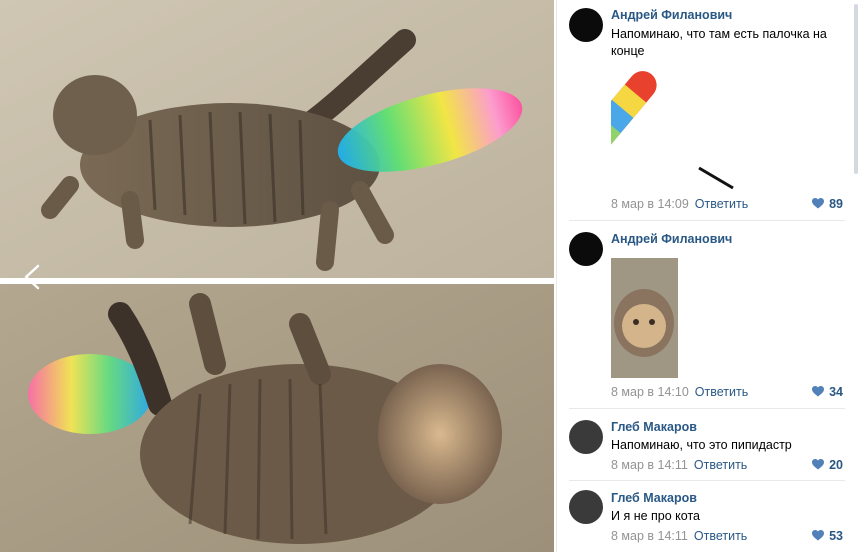 Image resolution: width=860 pixels, height=552 pixels. What do you see at coordinates (650, 392) in the screenshot?
I see `comment-date: 8 мар в 14:10` at bounding box center [650, 392].